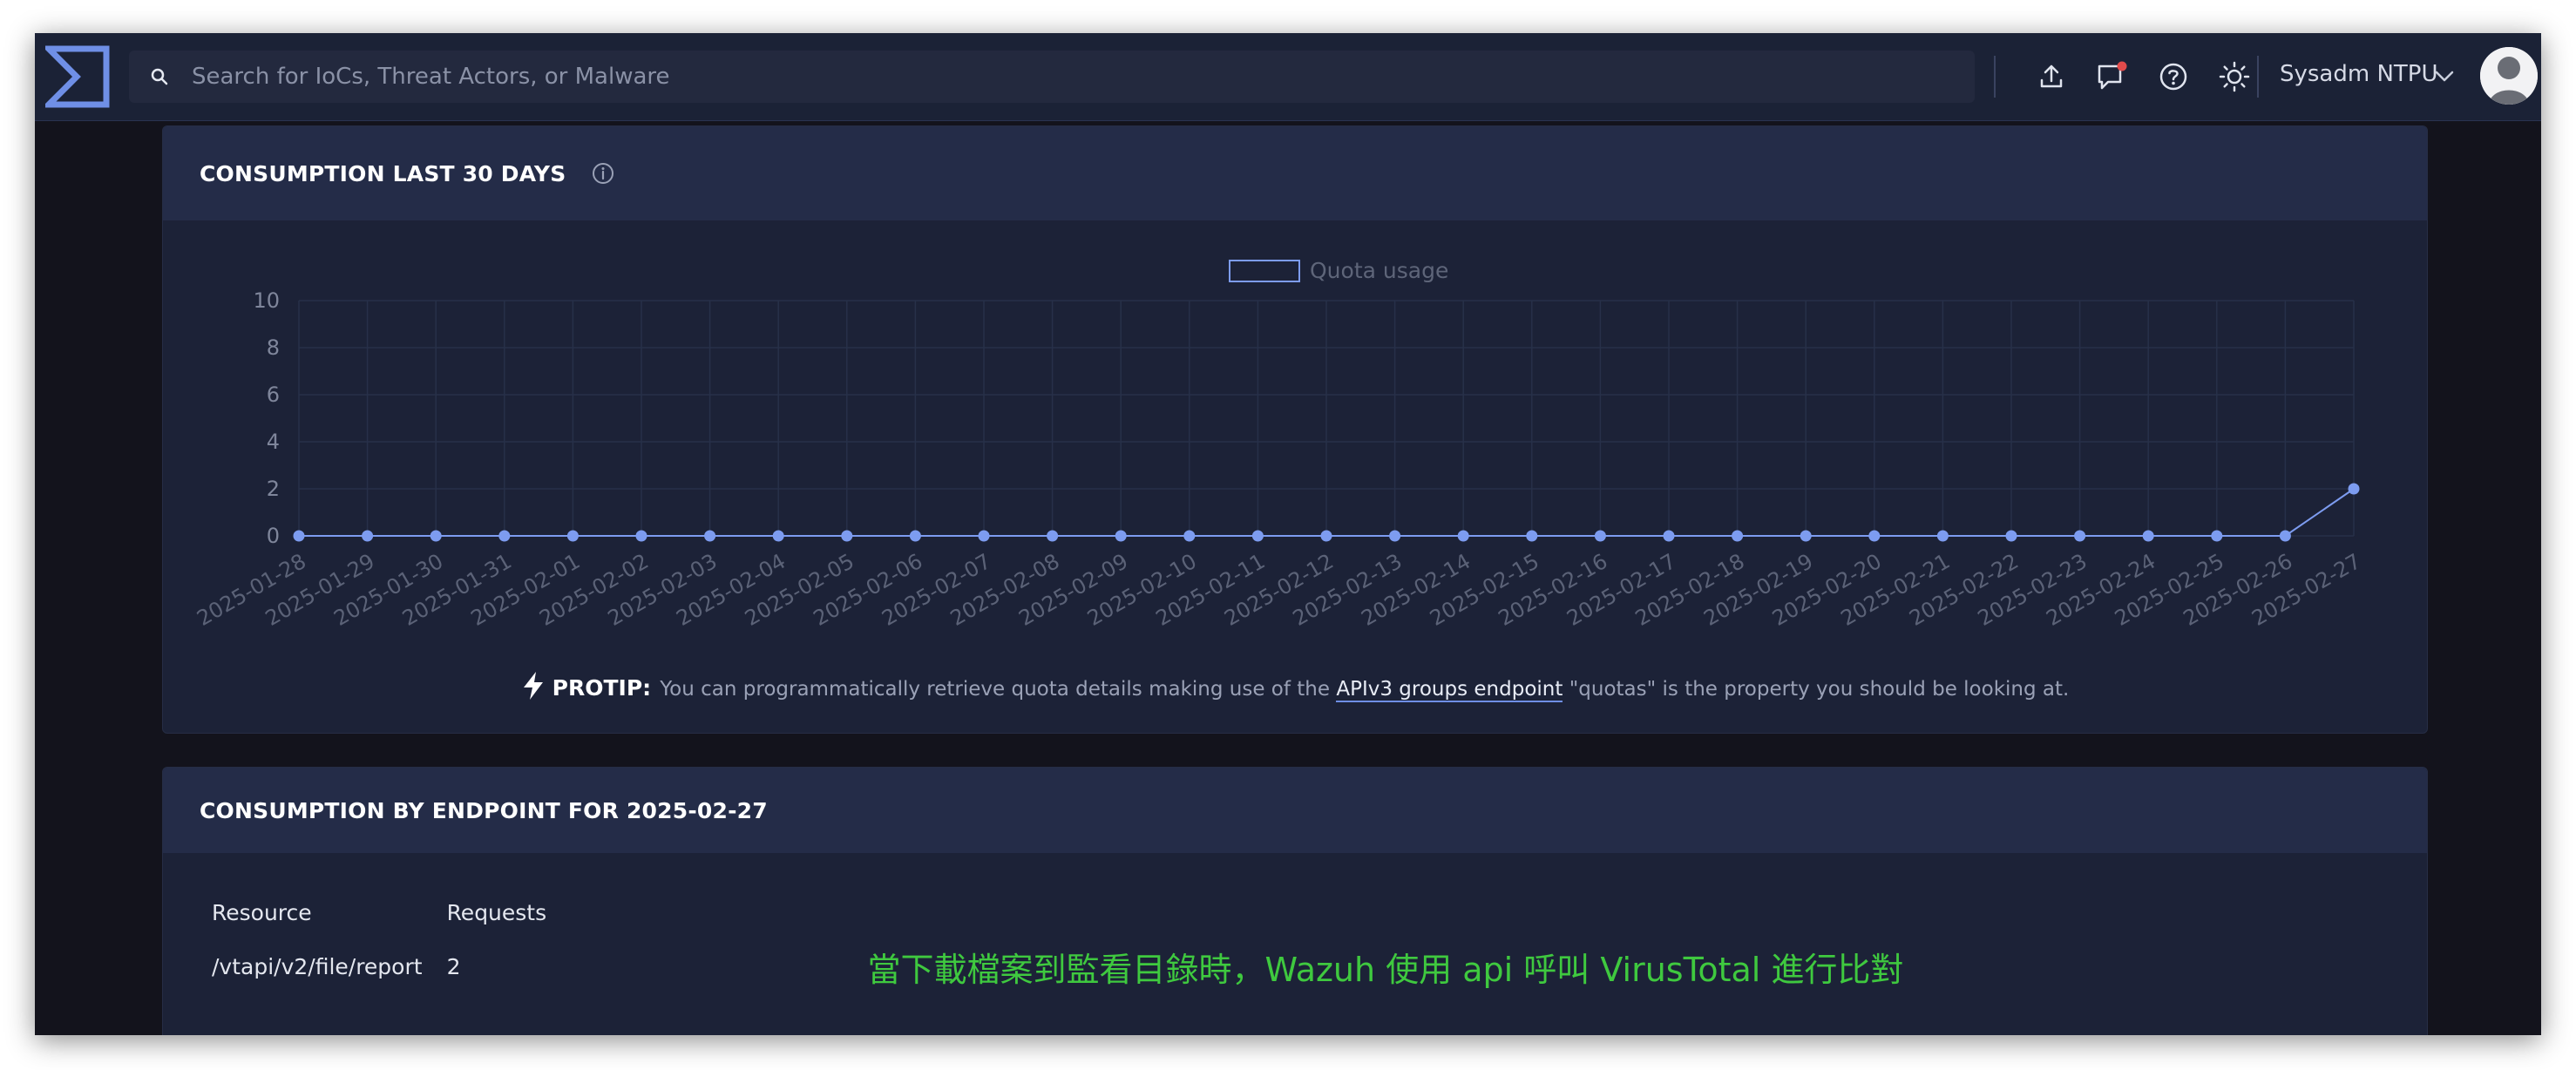 This screenshot has width=2576, height=1070. I want to click on search-input, so click(1082, 77).